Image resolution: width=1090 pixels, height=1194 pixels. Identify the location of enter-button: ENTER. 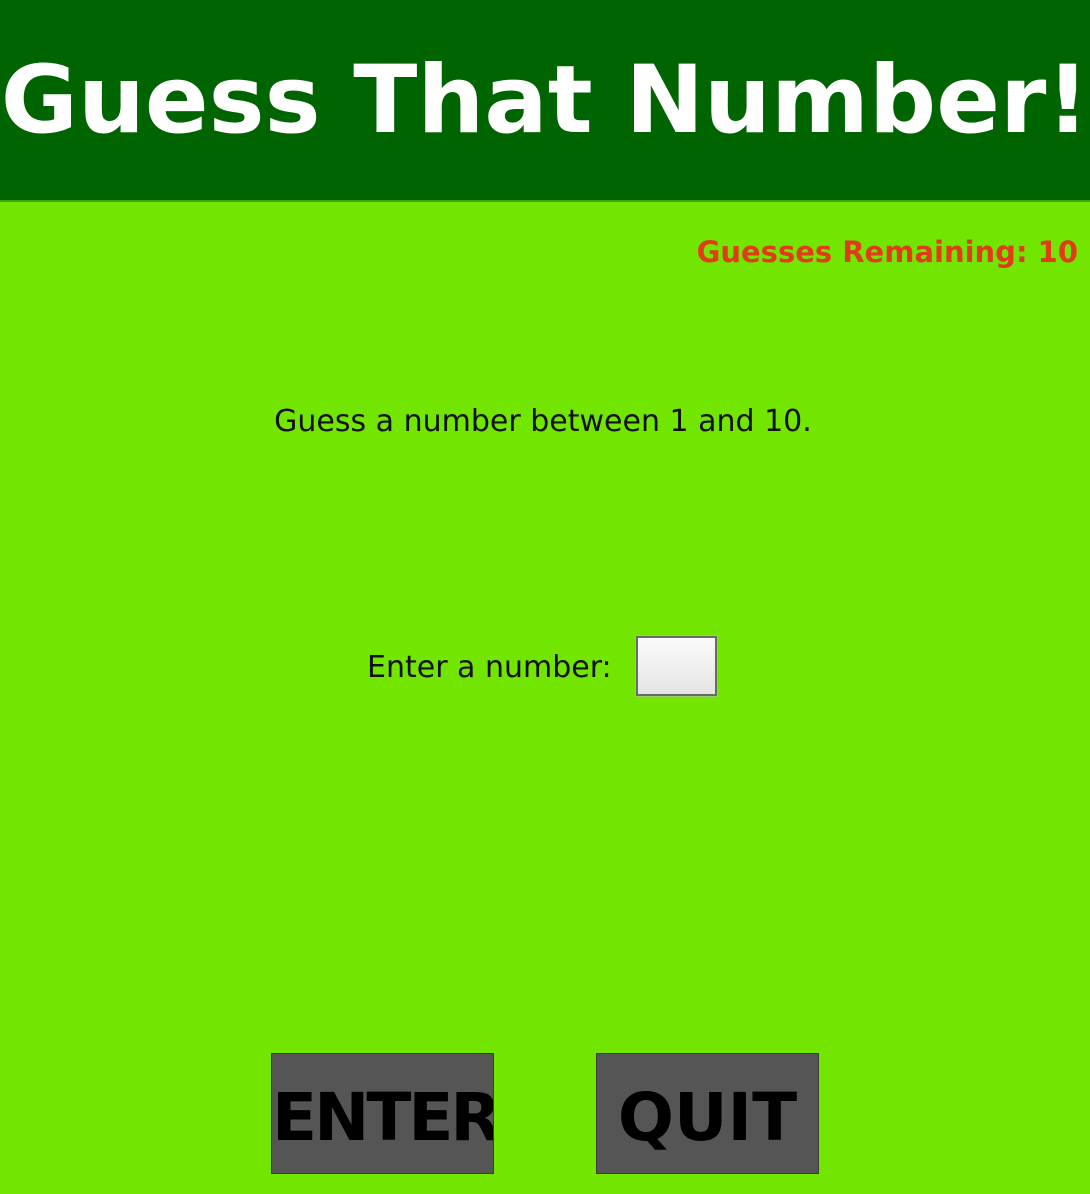
(382, 1113).